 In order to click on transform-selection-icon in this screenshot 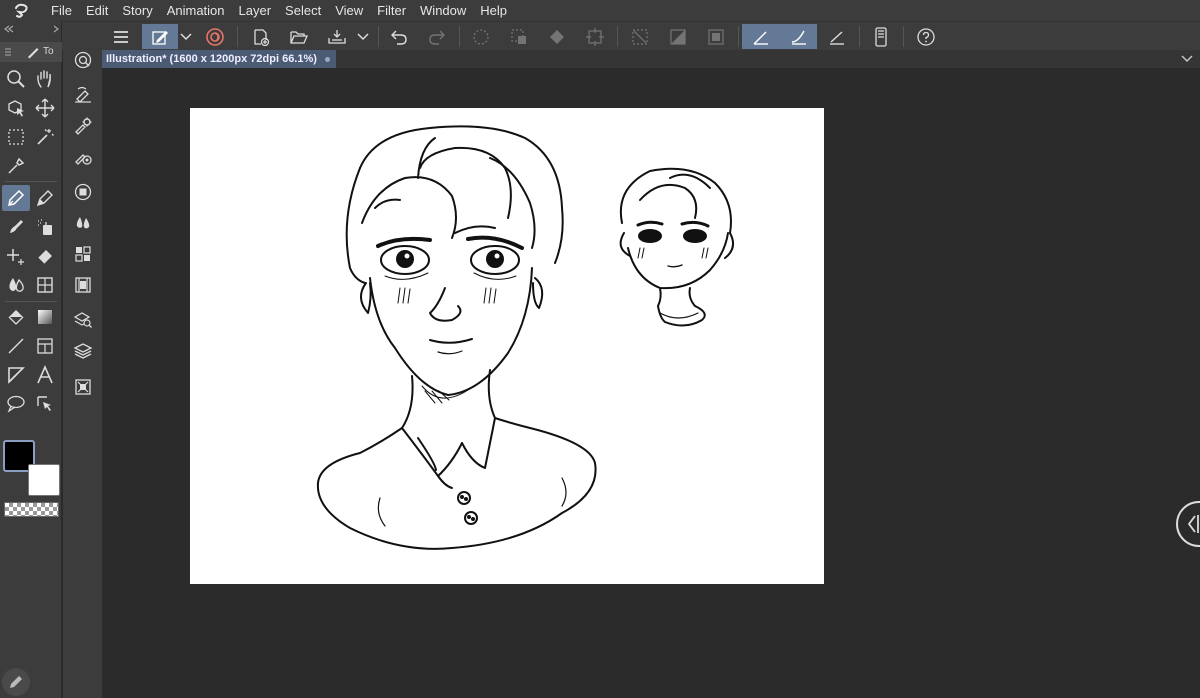, I will do `click(519, 36)`.